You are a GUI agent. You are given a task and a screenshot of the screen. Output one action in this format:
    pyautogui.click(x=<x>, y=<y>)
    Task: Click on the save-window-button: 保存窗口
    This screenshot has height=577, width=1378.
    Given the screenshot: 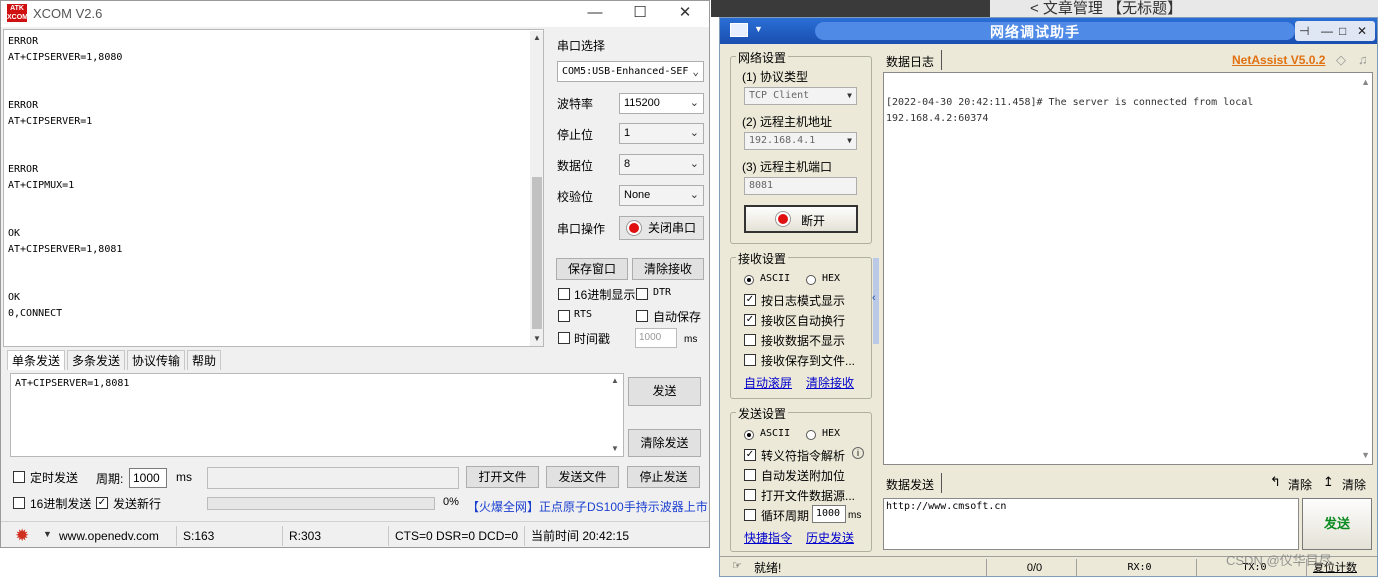 What is the action you would take?
    pyautogui.click(x=592, y=269)
    